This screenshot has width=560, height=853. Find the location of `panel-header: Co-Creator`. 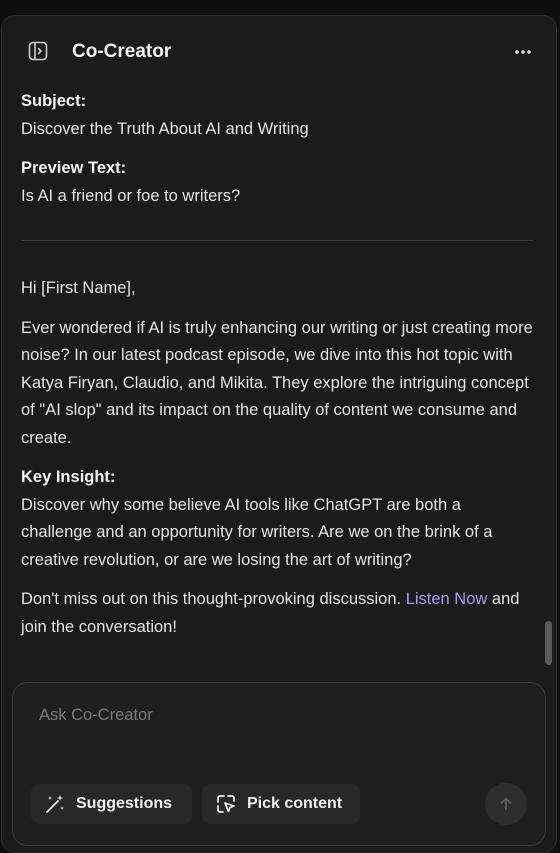

panel-header: Co-Creator is located at coordinates (279, 53).